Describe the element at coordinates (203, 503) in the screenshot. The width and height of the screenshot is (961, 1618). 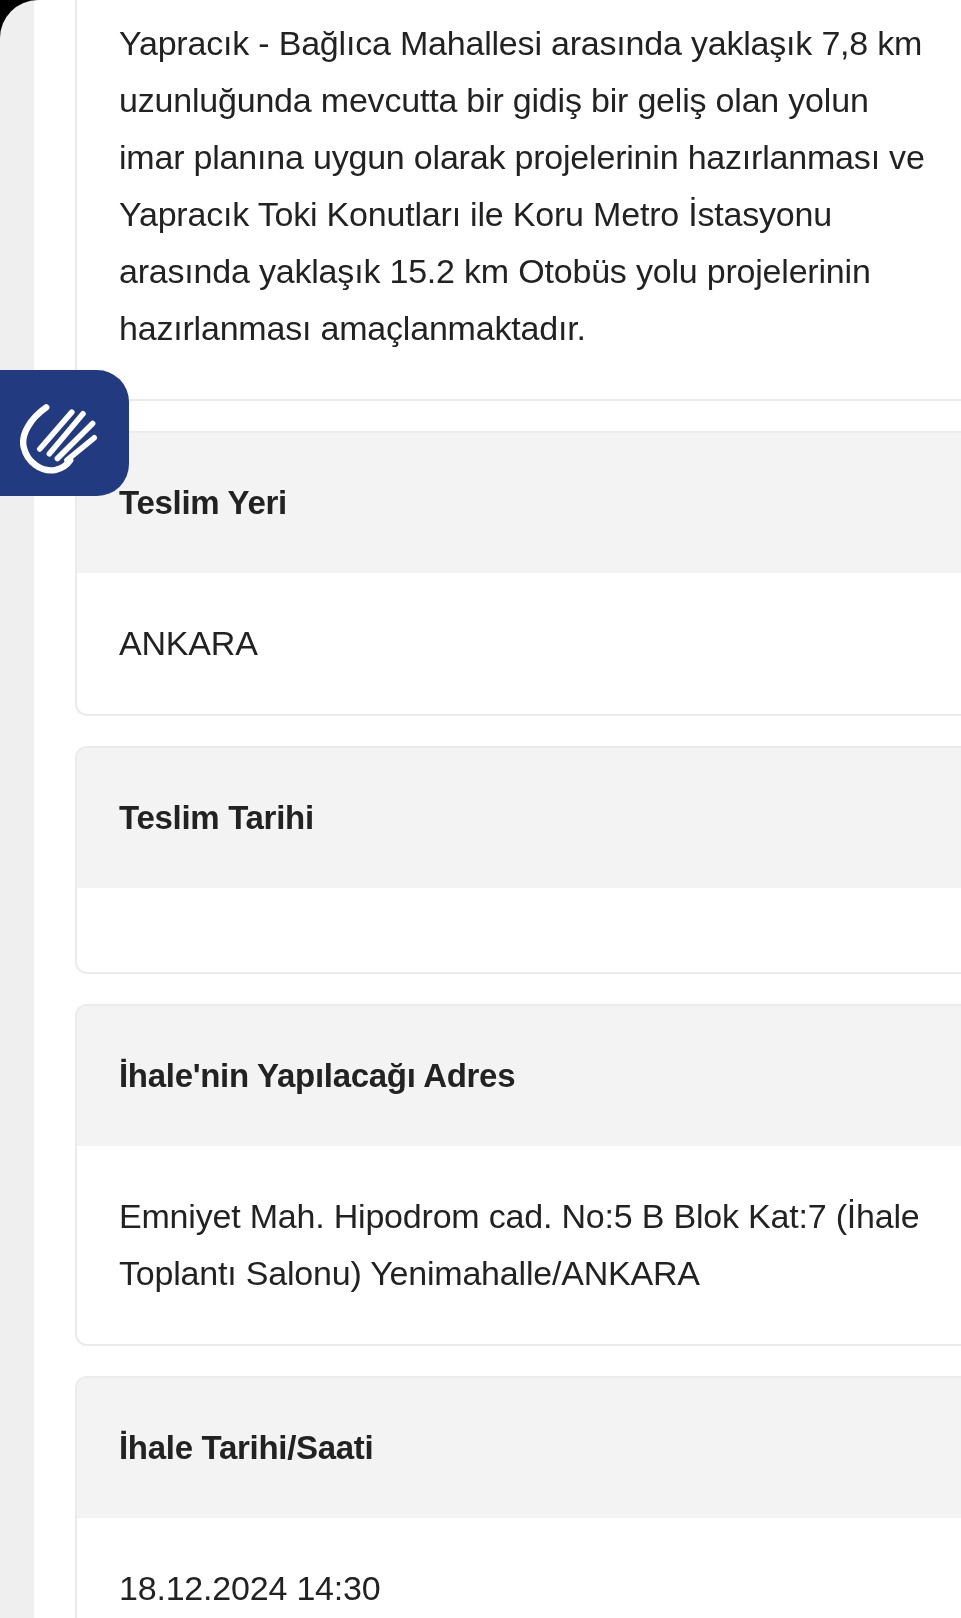
I see `card-title: Teslim Yeri` at that location.